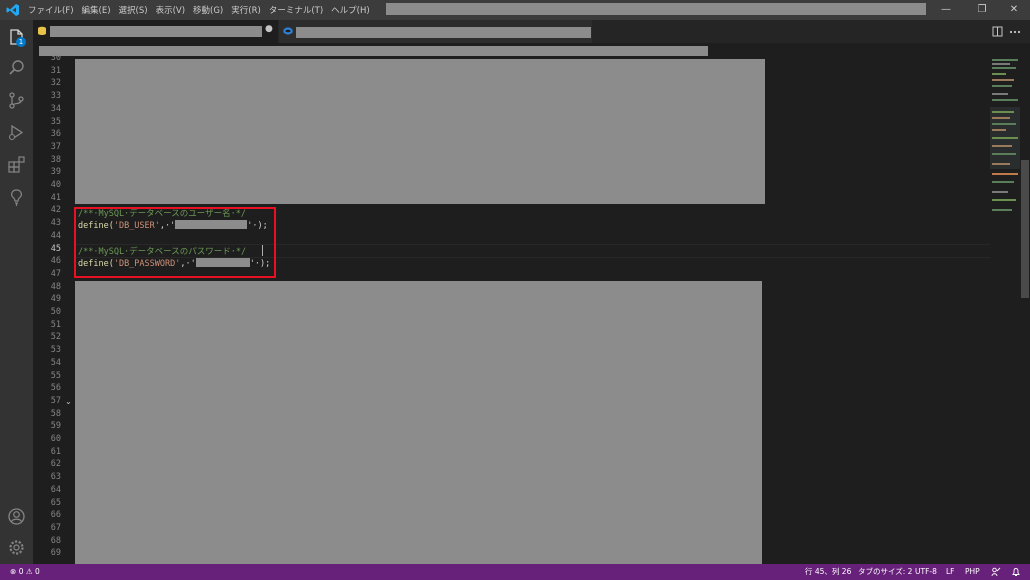 The image size is (1030, 580). Describe the element at coordinates (972, 572) in the screenshot. I see `language-mode: PHP` at that location.